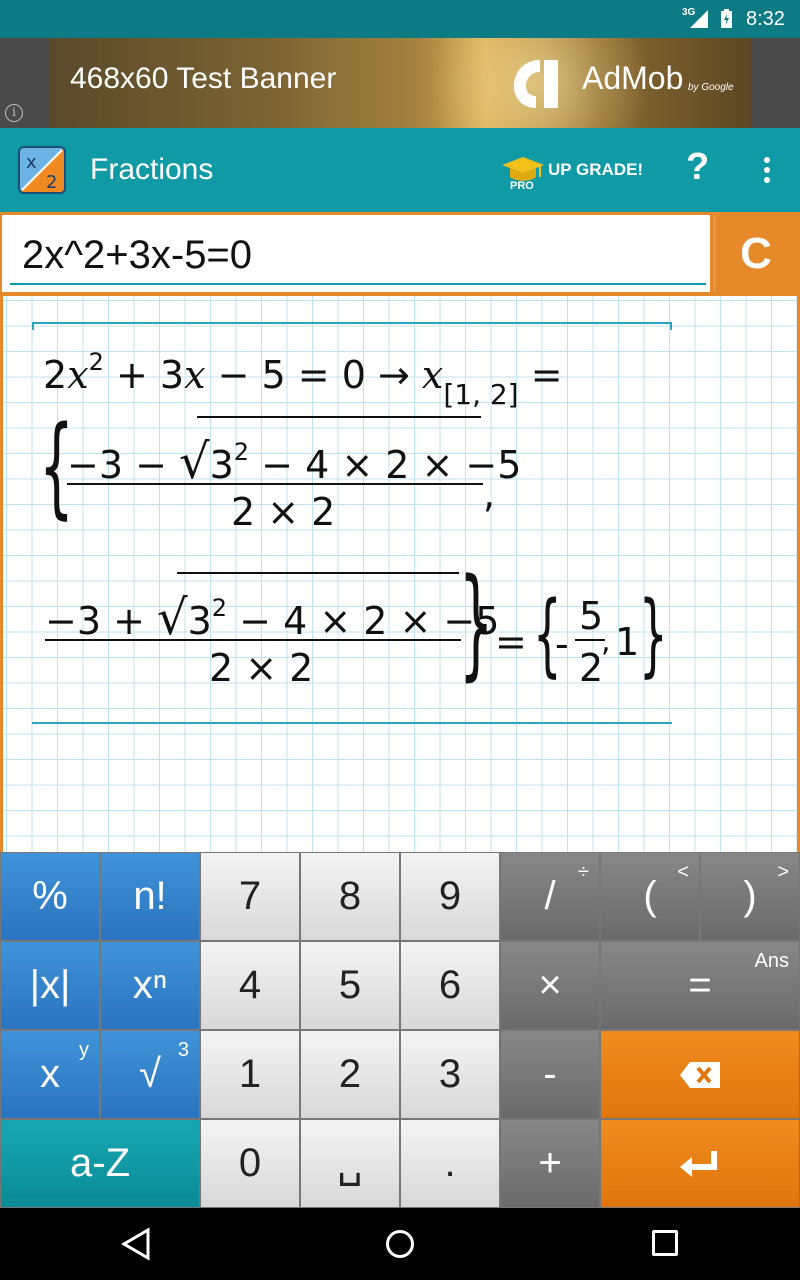 The width and height of the screenshot is (800, 1280). I want to click on input-row: 2x^2+3x-5=0 C, so click(400, 254).